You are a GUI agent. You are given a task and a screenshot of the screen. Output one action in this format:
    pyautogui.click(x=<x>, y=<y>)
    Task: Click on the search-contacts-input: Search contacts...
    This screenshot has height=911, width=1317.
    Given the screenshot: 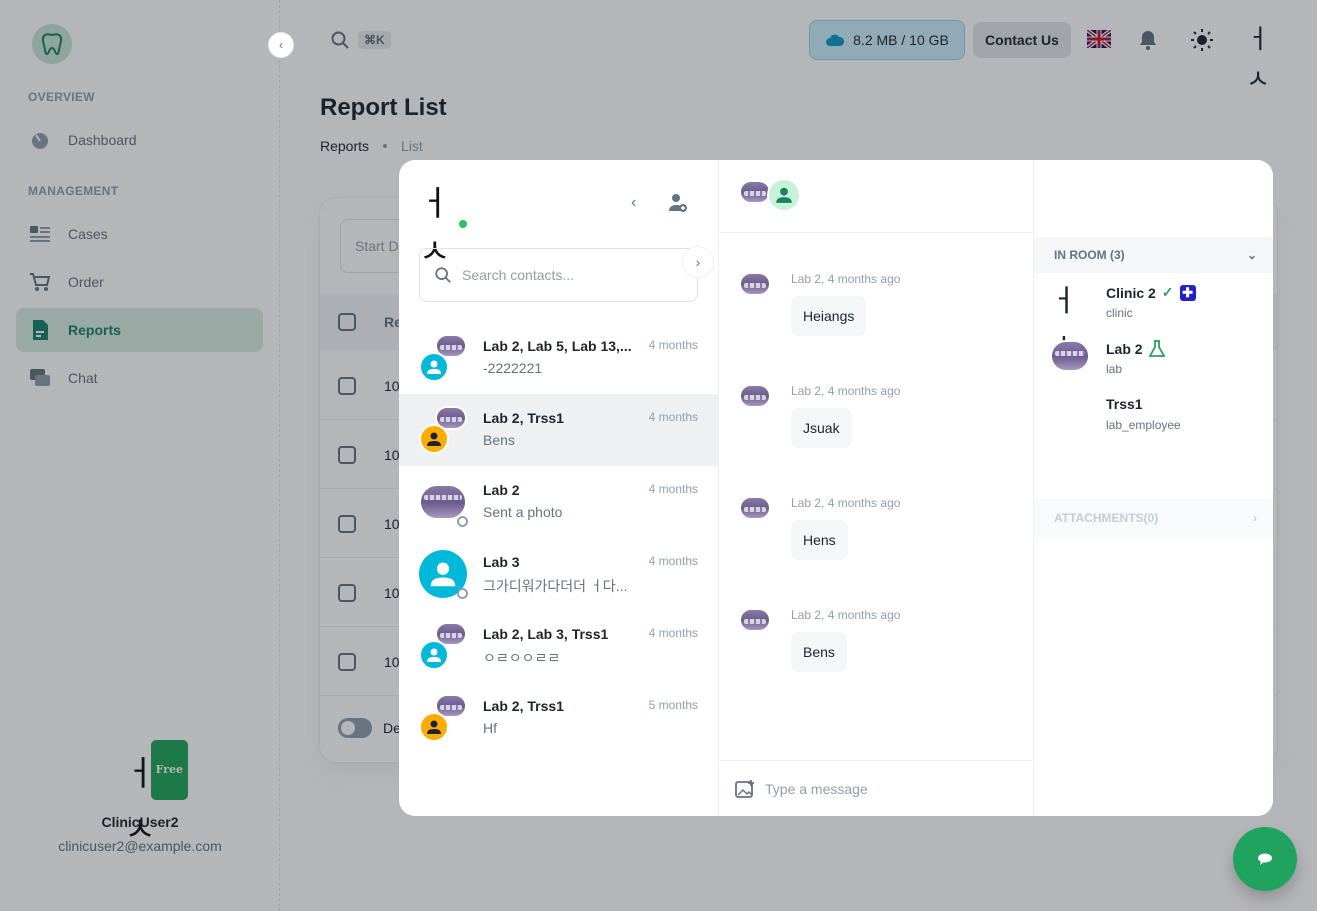 What is the action you would take?
    pyautogui.click(x=558, y=275)
    